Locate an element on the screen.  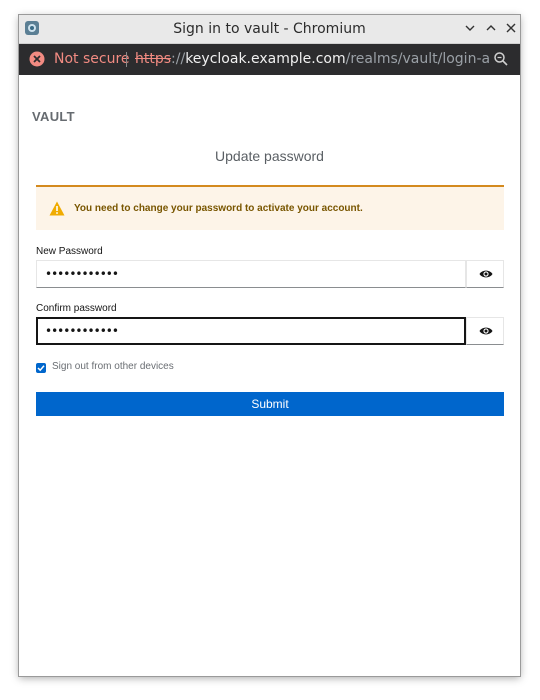
show-confirm-password-button is located at coordinates (485, 331).